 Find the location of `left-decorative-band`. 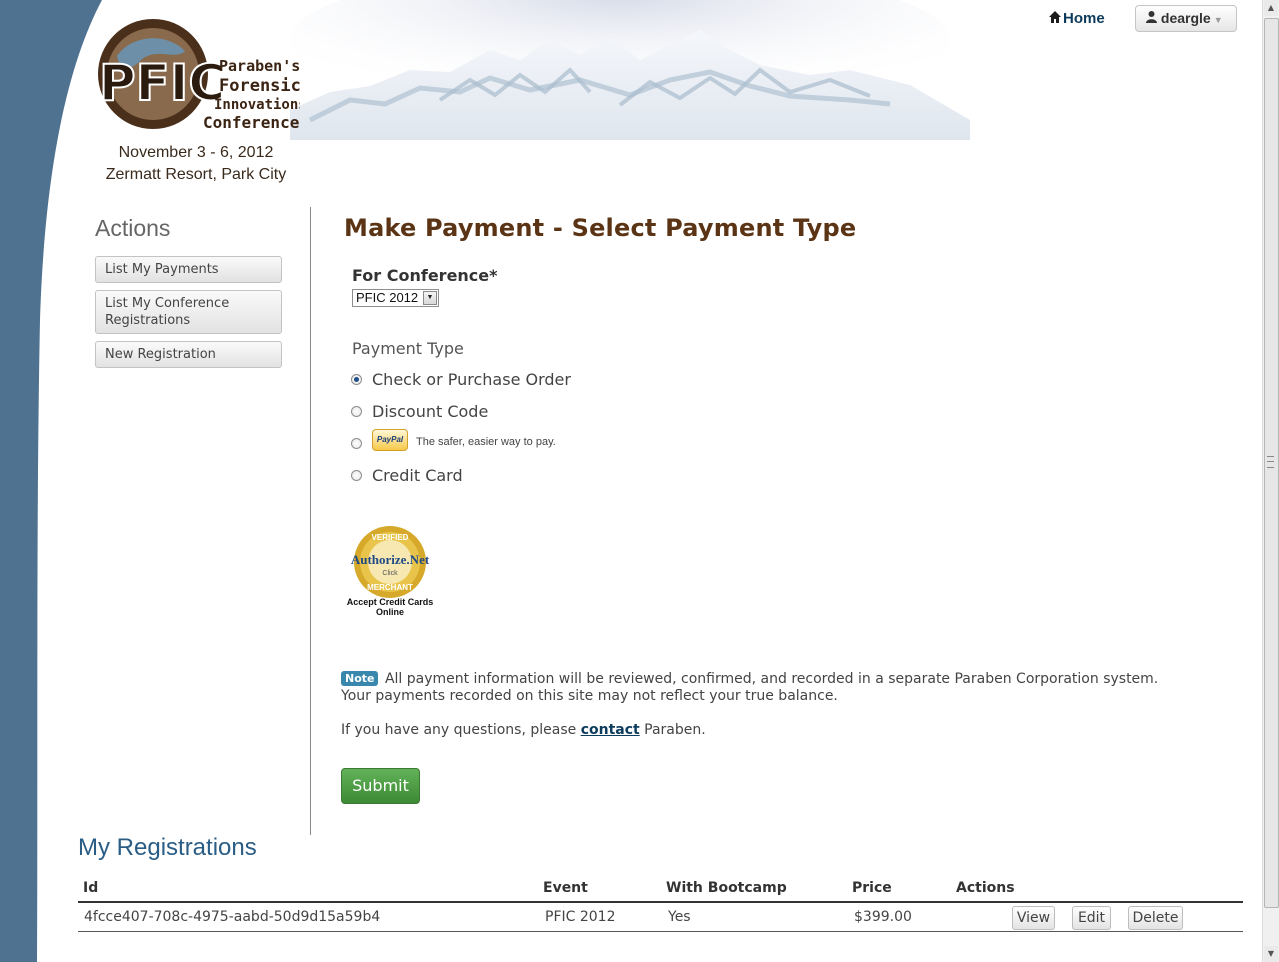

left-decorative-band is located at coordinates (51, 481).